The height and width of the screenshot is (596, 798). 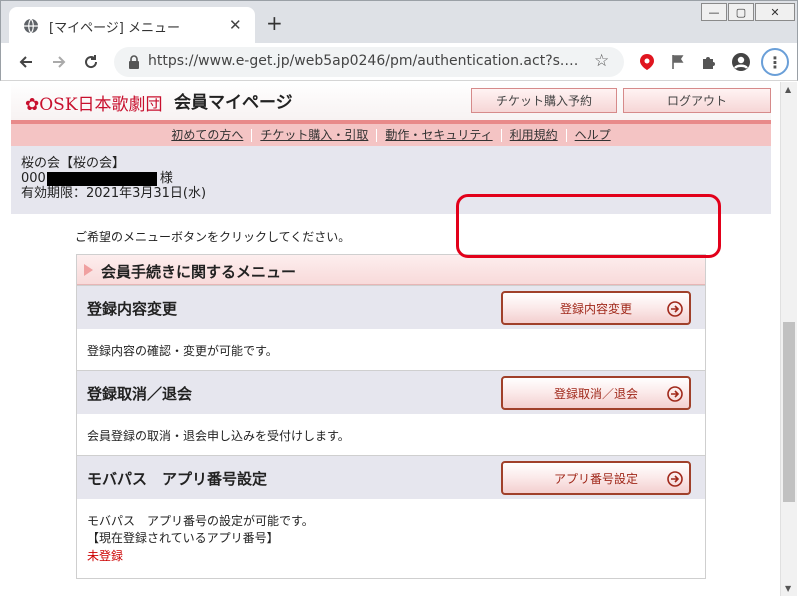 I want to click on button-label: 登録内容変更, so click(x=595, y=308).